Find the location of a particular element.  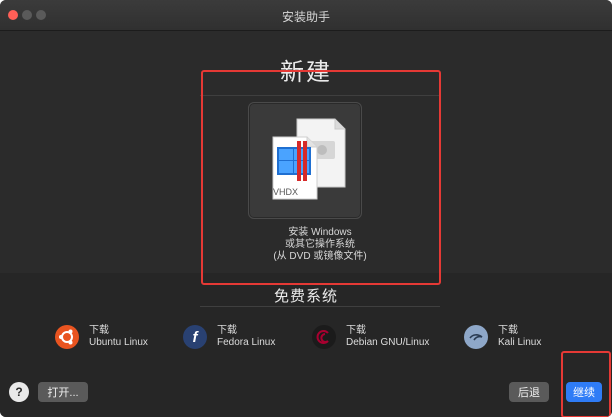

new-section-divider is located at coordinates (320, 95).